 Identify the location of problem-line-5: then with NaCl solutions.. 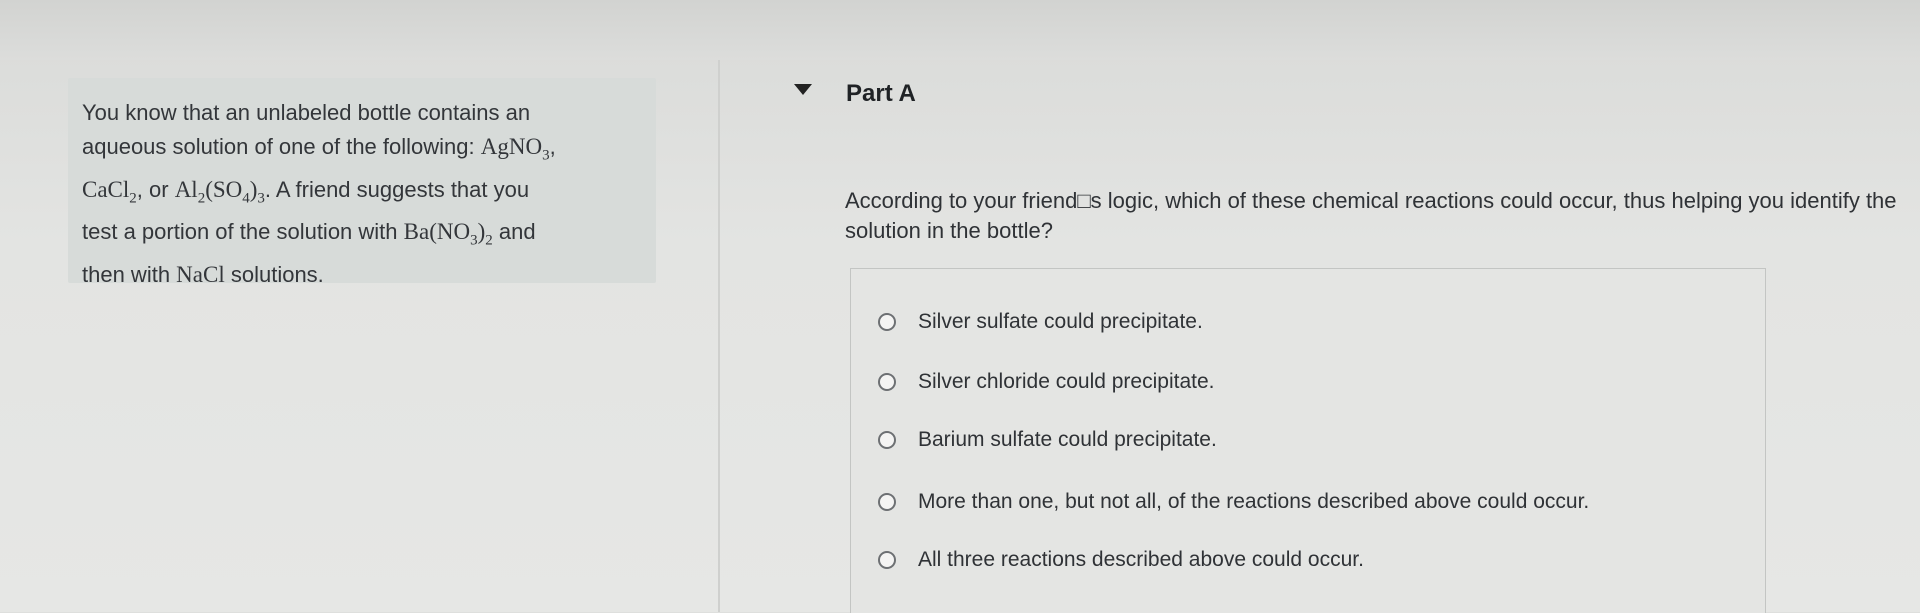
(367, 275).